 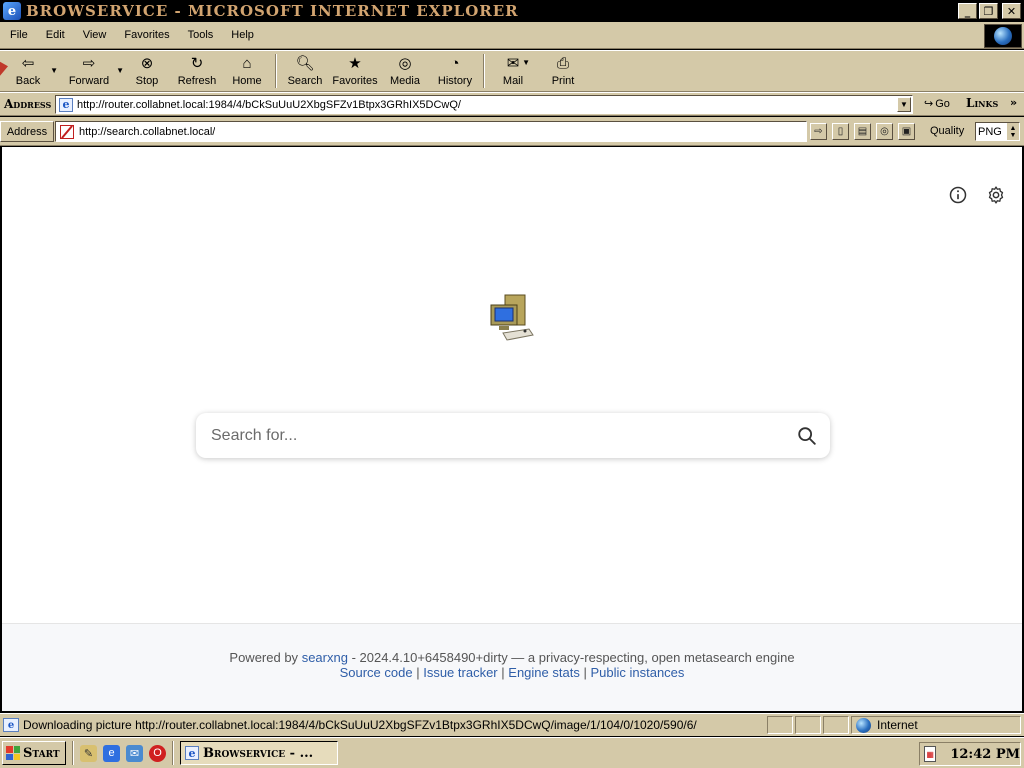 What do you see at coordinates (247, 63) in the screenshot?
I see `home-icon: ⌂` at bounding box center [247, 63].